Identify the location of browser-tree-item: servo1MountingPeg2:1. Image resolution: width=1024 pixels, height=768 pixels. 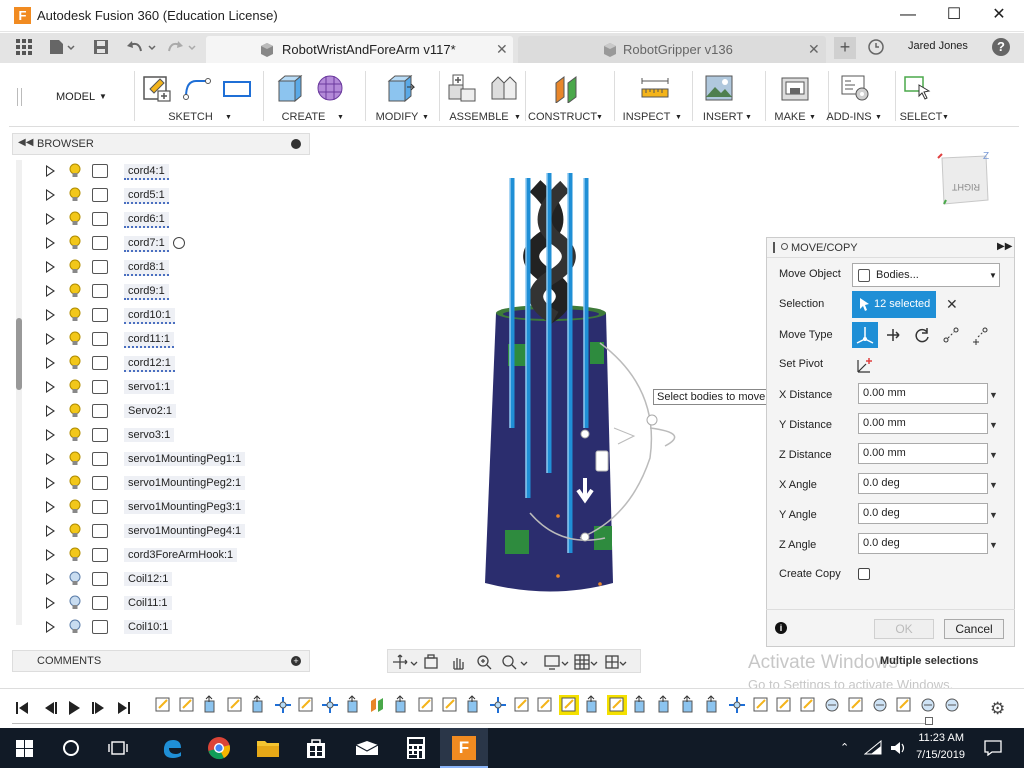
(175, 483).